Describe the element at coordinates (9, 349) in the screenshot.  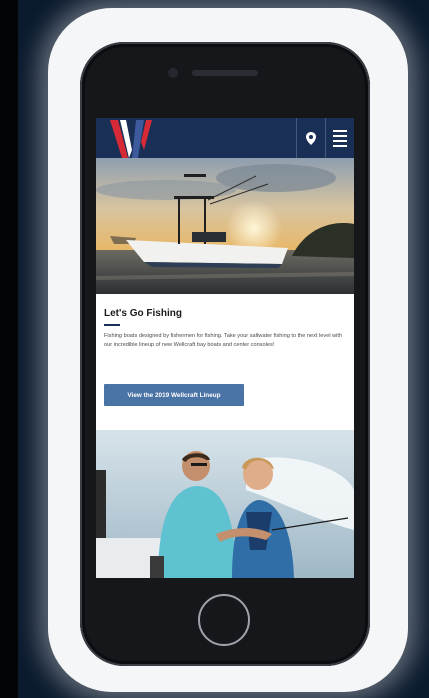
I see `left-edge` at that location.